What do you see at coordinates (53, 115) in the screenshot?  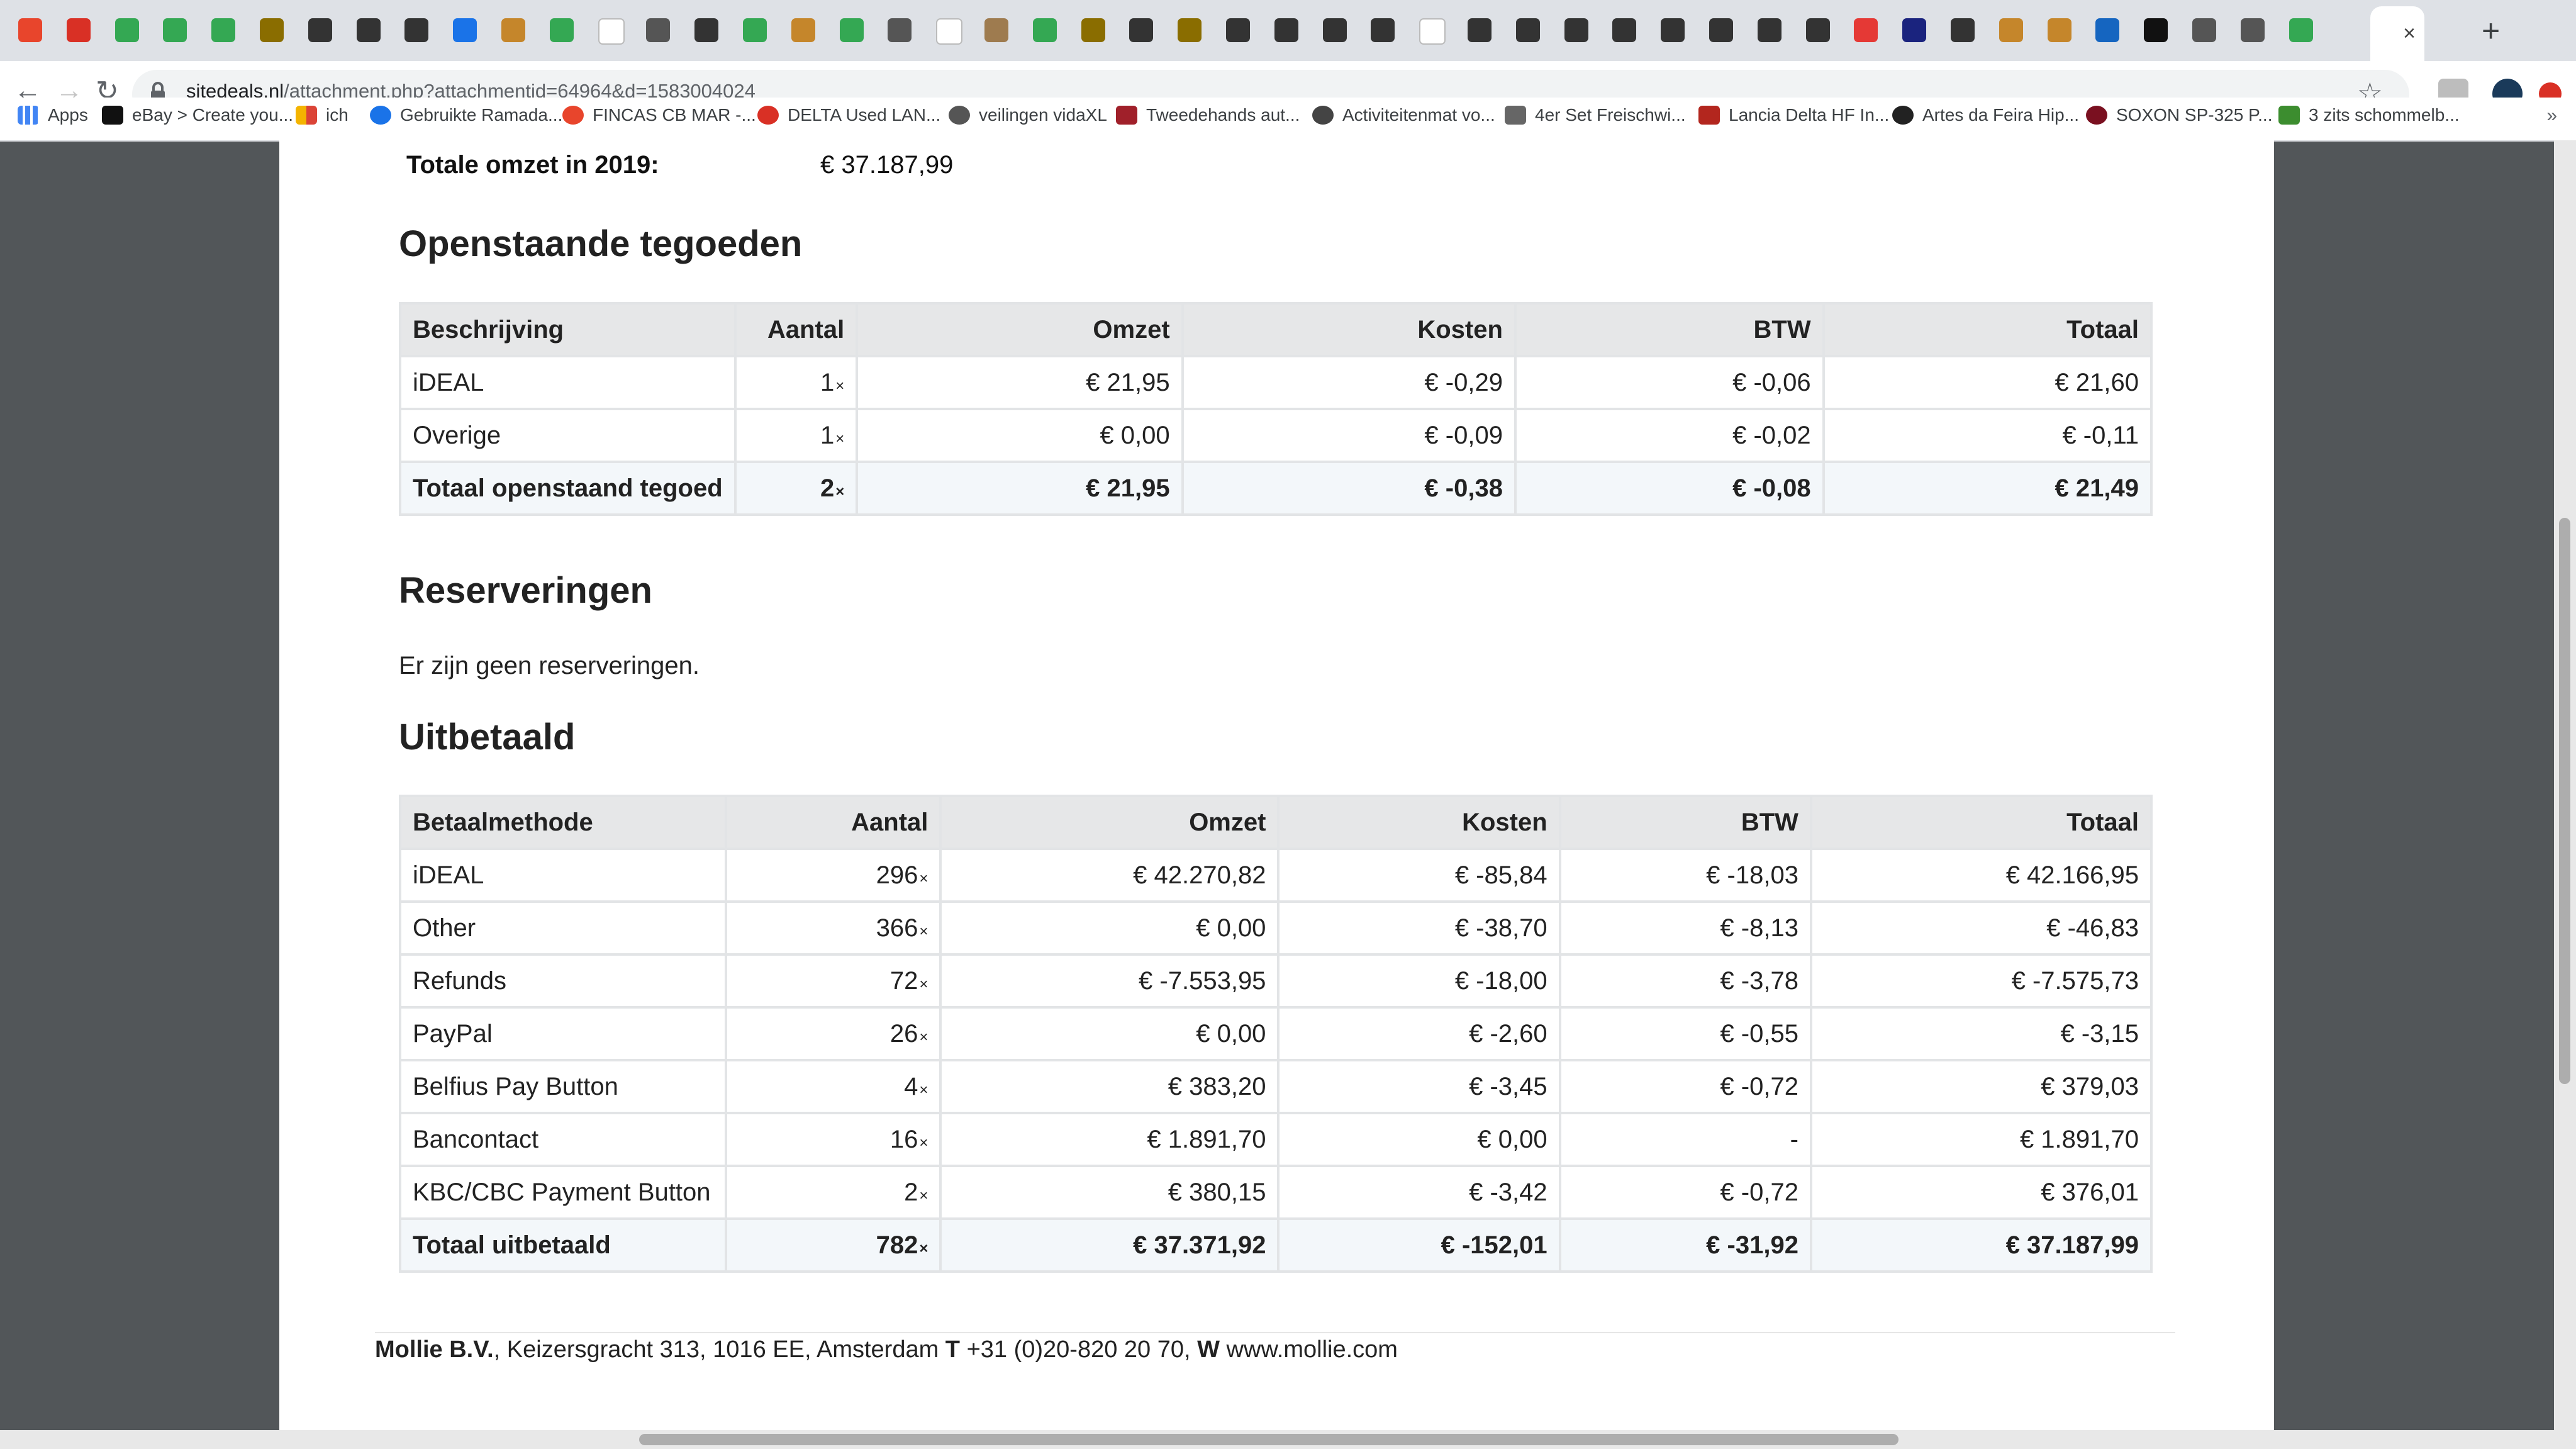 I see `bookmark-apps: Apps` at bounding box center [53, 115].